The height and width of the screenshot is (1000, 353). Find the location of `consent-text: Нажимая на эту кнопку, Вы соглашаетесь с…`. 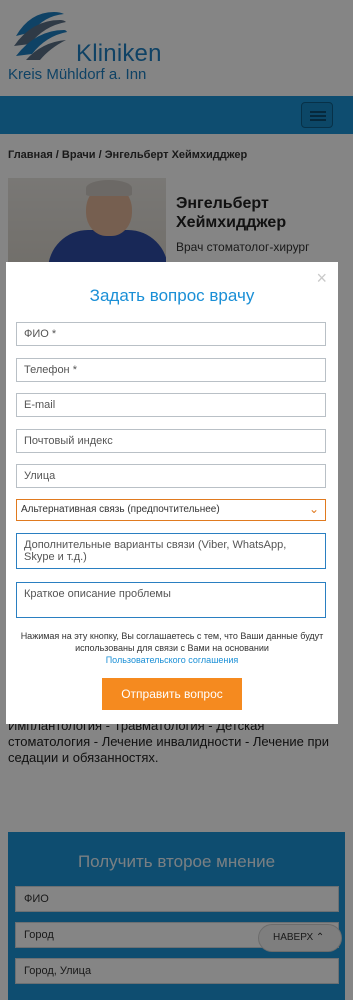

consent-text: Нажимая на эту кнопку, Вы соглашаетесь с… is located at coordinates (172, 642).